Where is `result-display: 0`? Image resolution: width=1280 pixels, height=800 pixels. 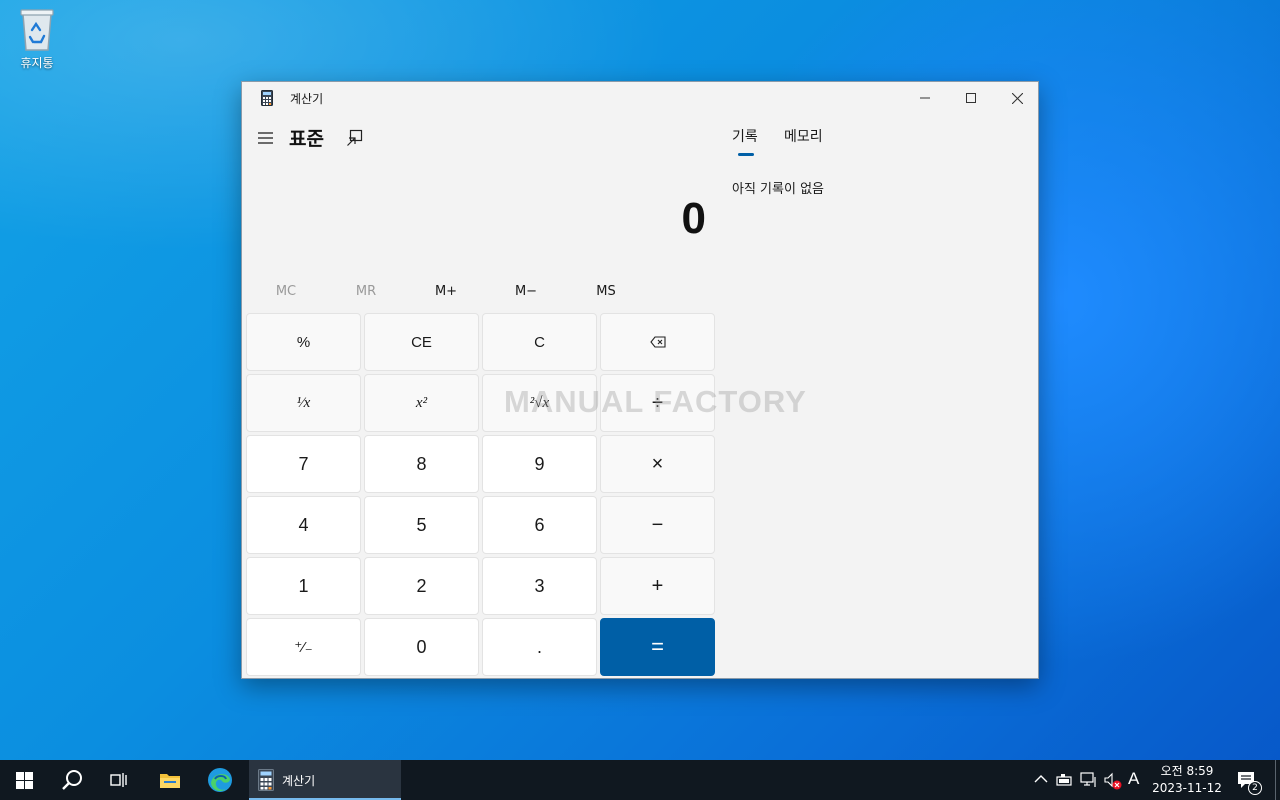 result-display: 0 is located at coordinates (693, 218).